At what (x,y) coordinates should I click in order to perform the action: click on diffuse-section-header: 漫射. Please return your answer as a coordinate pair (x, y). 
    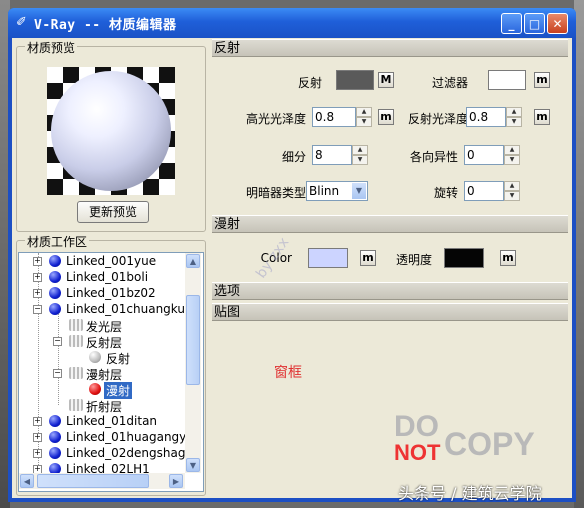
    Looking at the image, I should click on (390, 224).